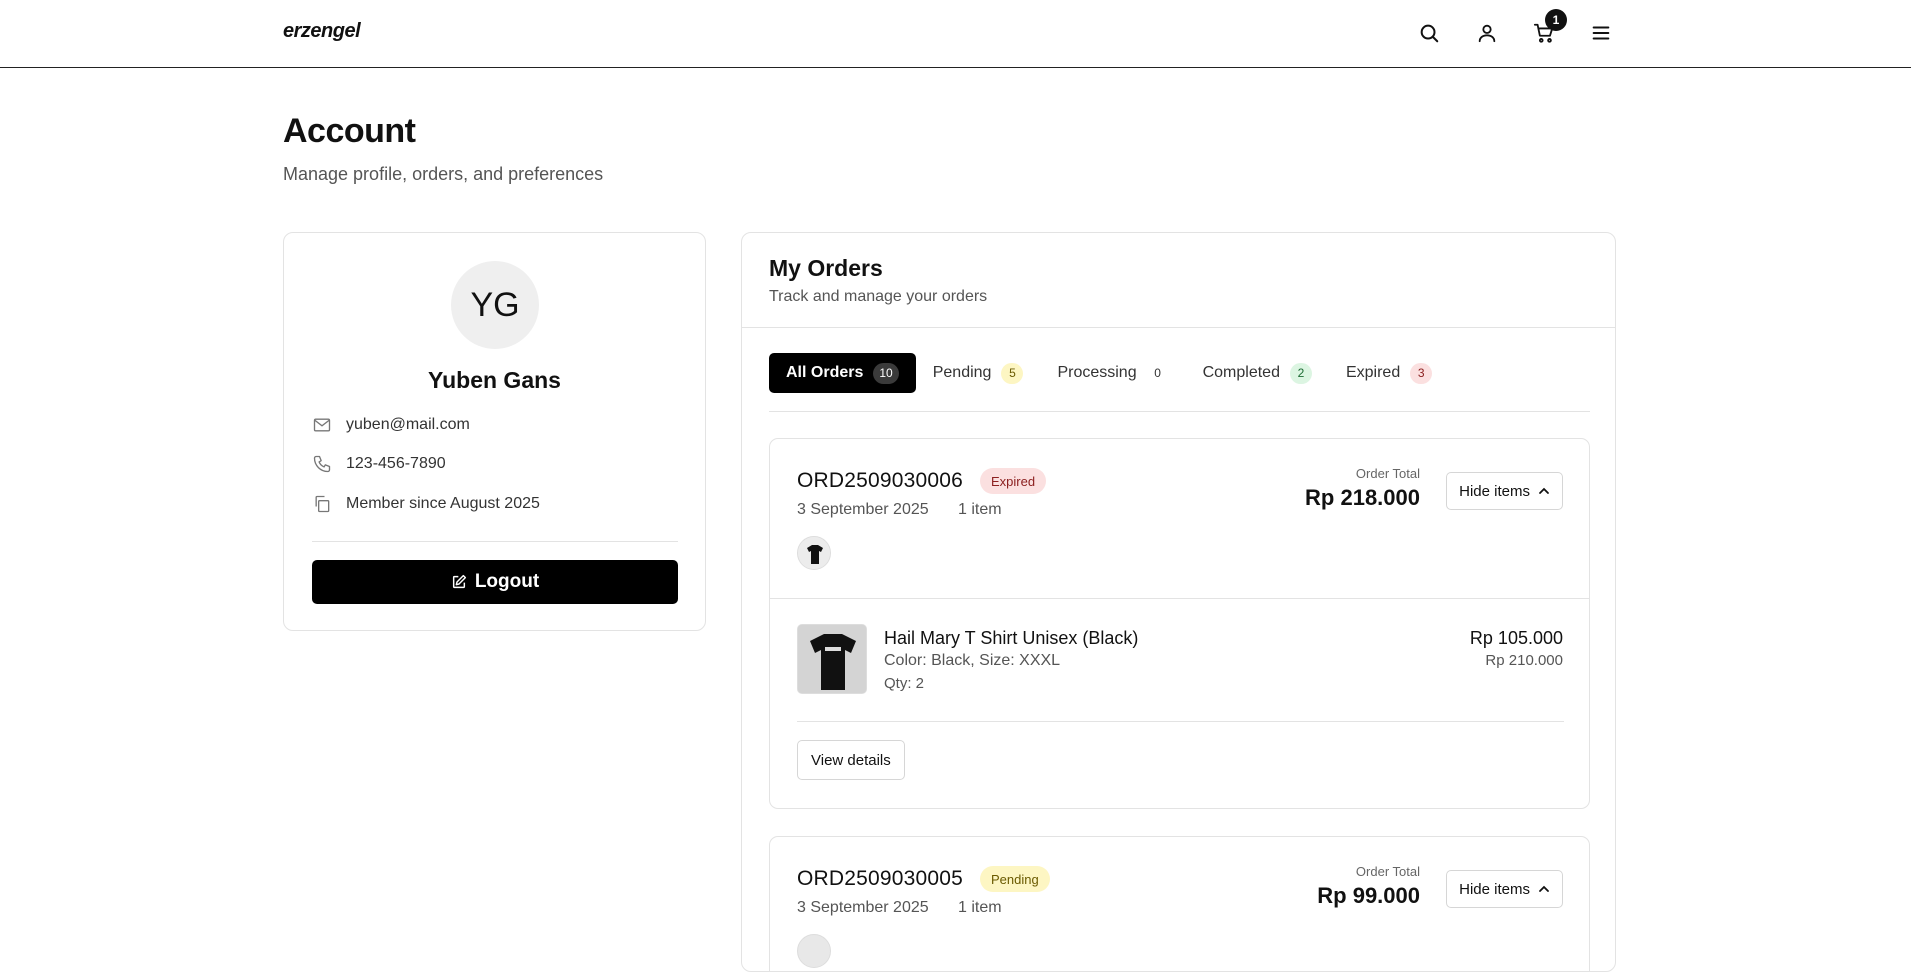  I want to click on logout-label: Logout, so click(507, 581).